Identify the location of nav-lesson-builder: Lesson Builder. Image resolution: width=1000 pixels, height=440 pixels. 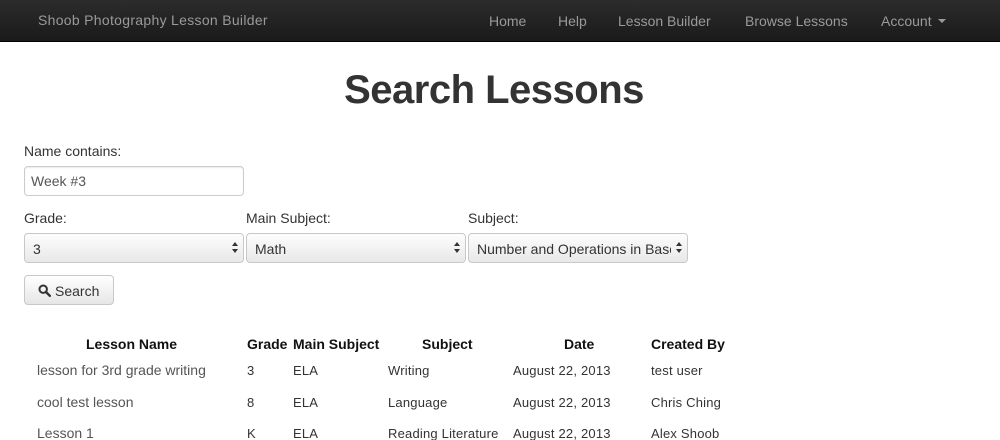
(664, 21).